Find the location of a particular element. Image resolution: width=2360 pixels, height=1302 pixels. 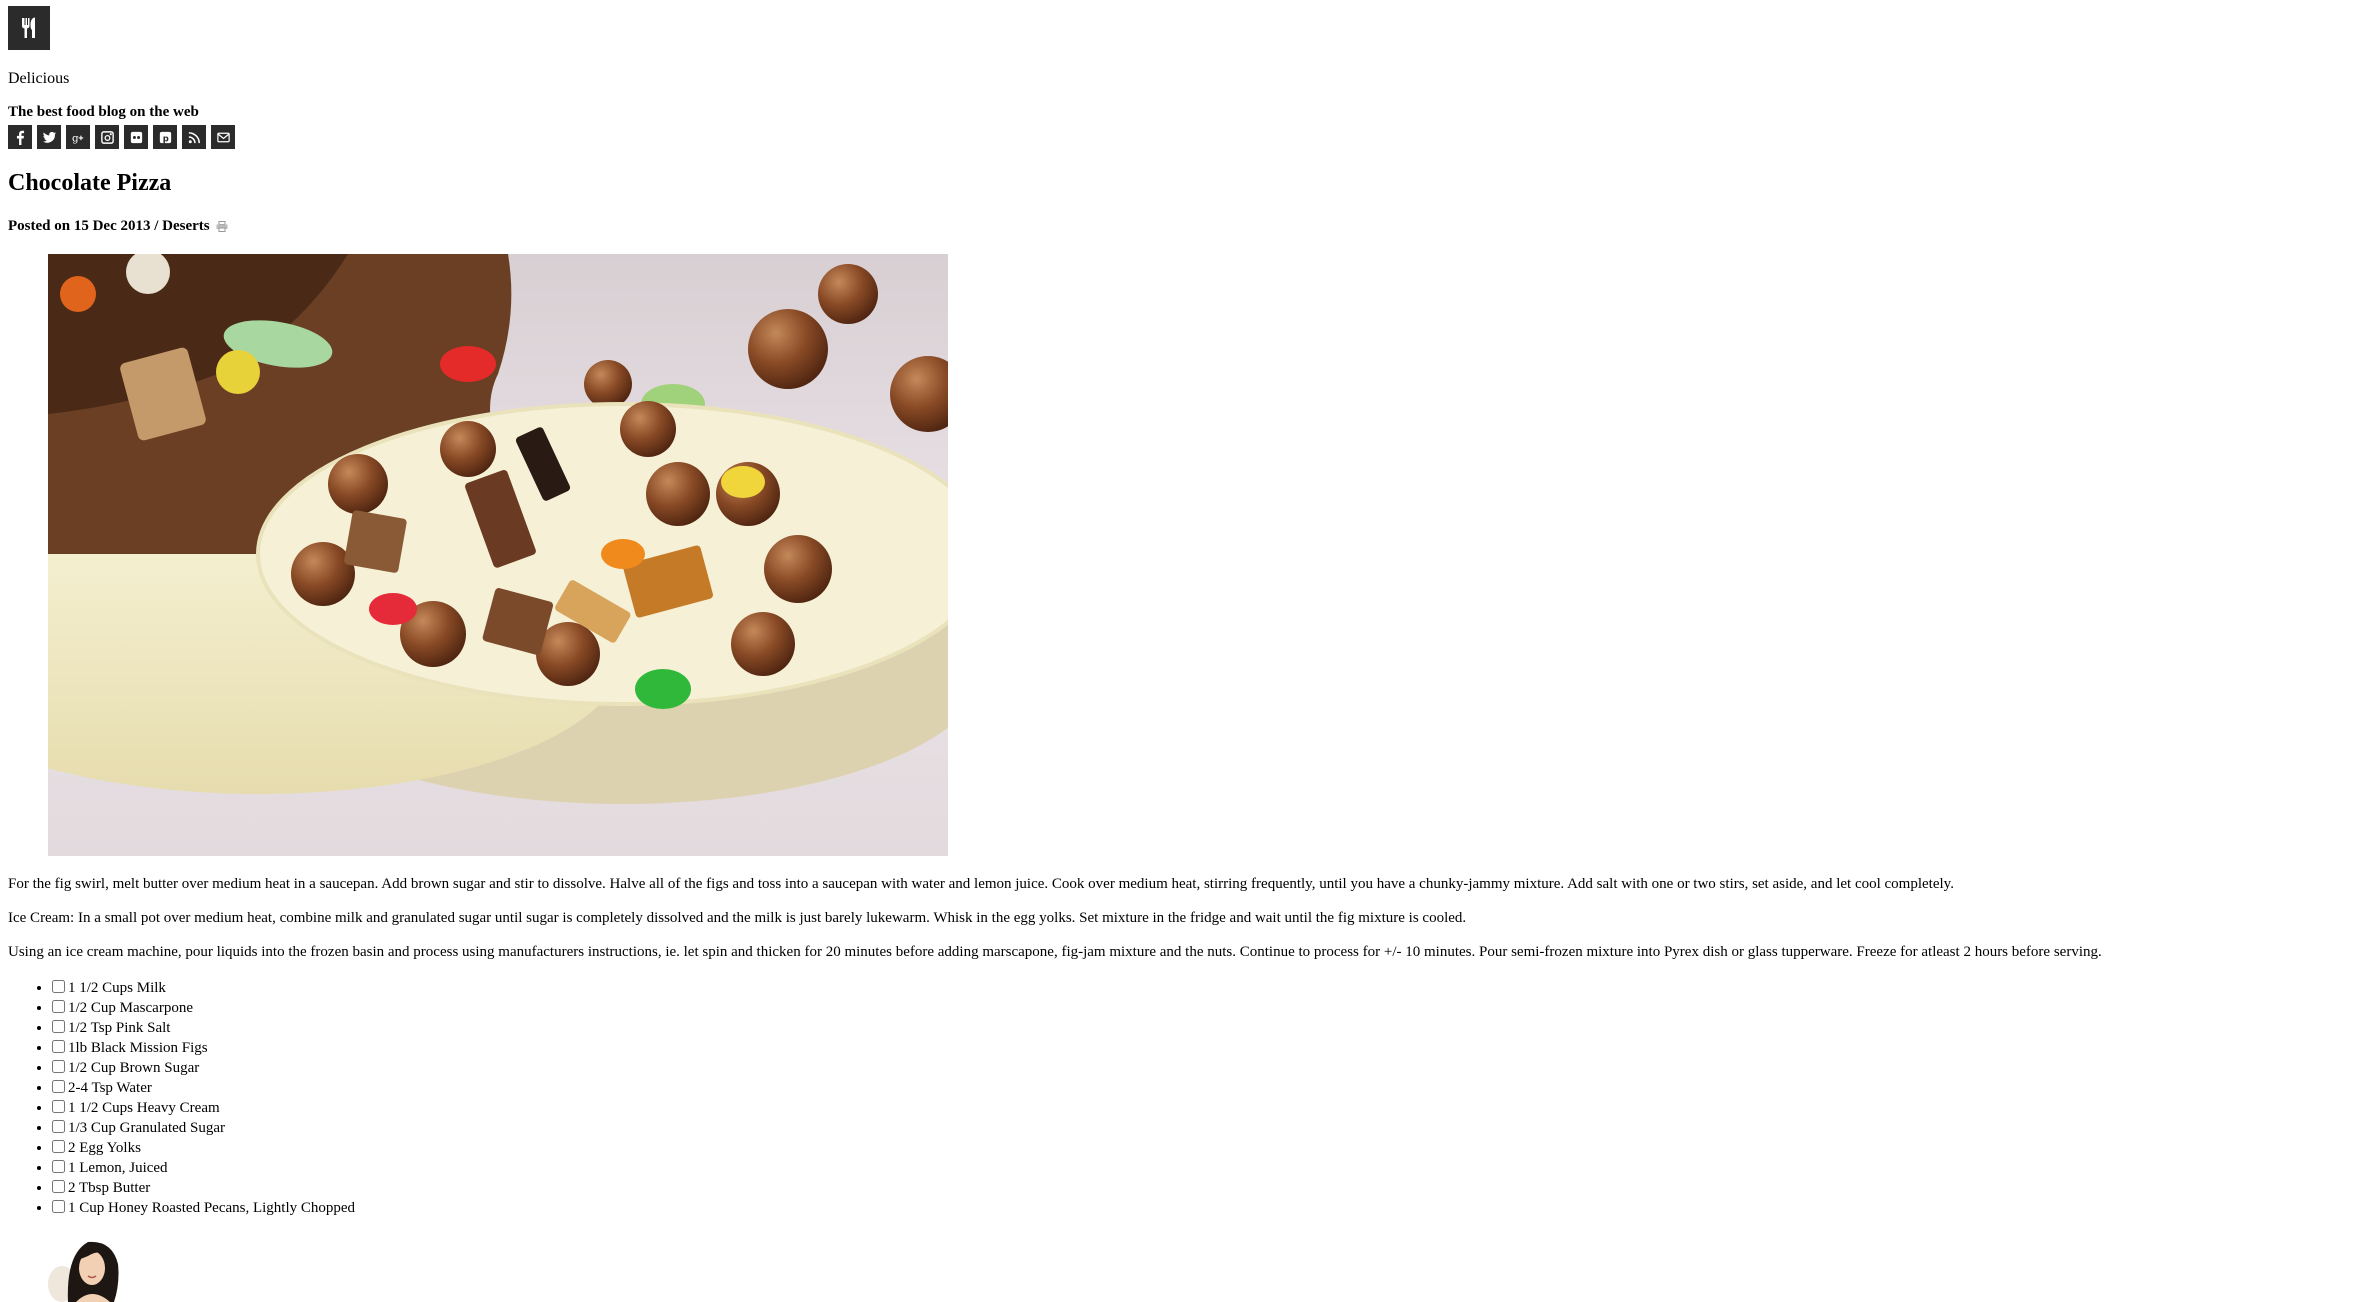

author-avatar is located at coordinates (84, 1268).